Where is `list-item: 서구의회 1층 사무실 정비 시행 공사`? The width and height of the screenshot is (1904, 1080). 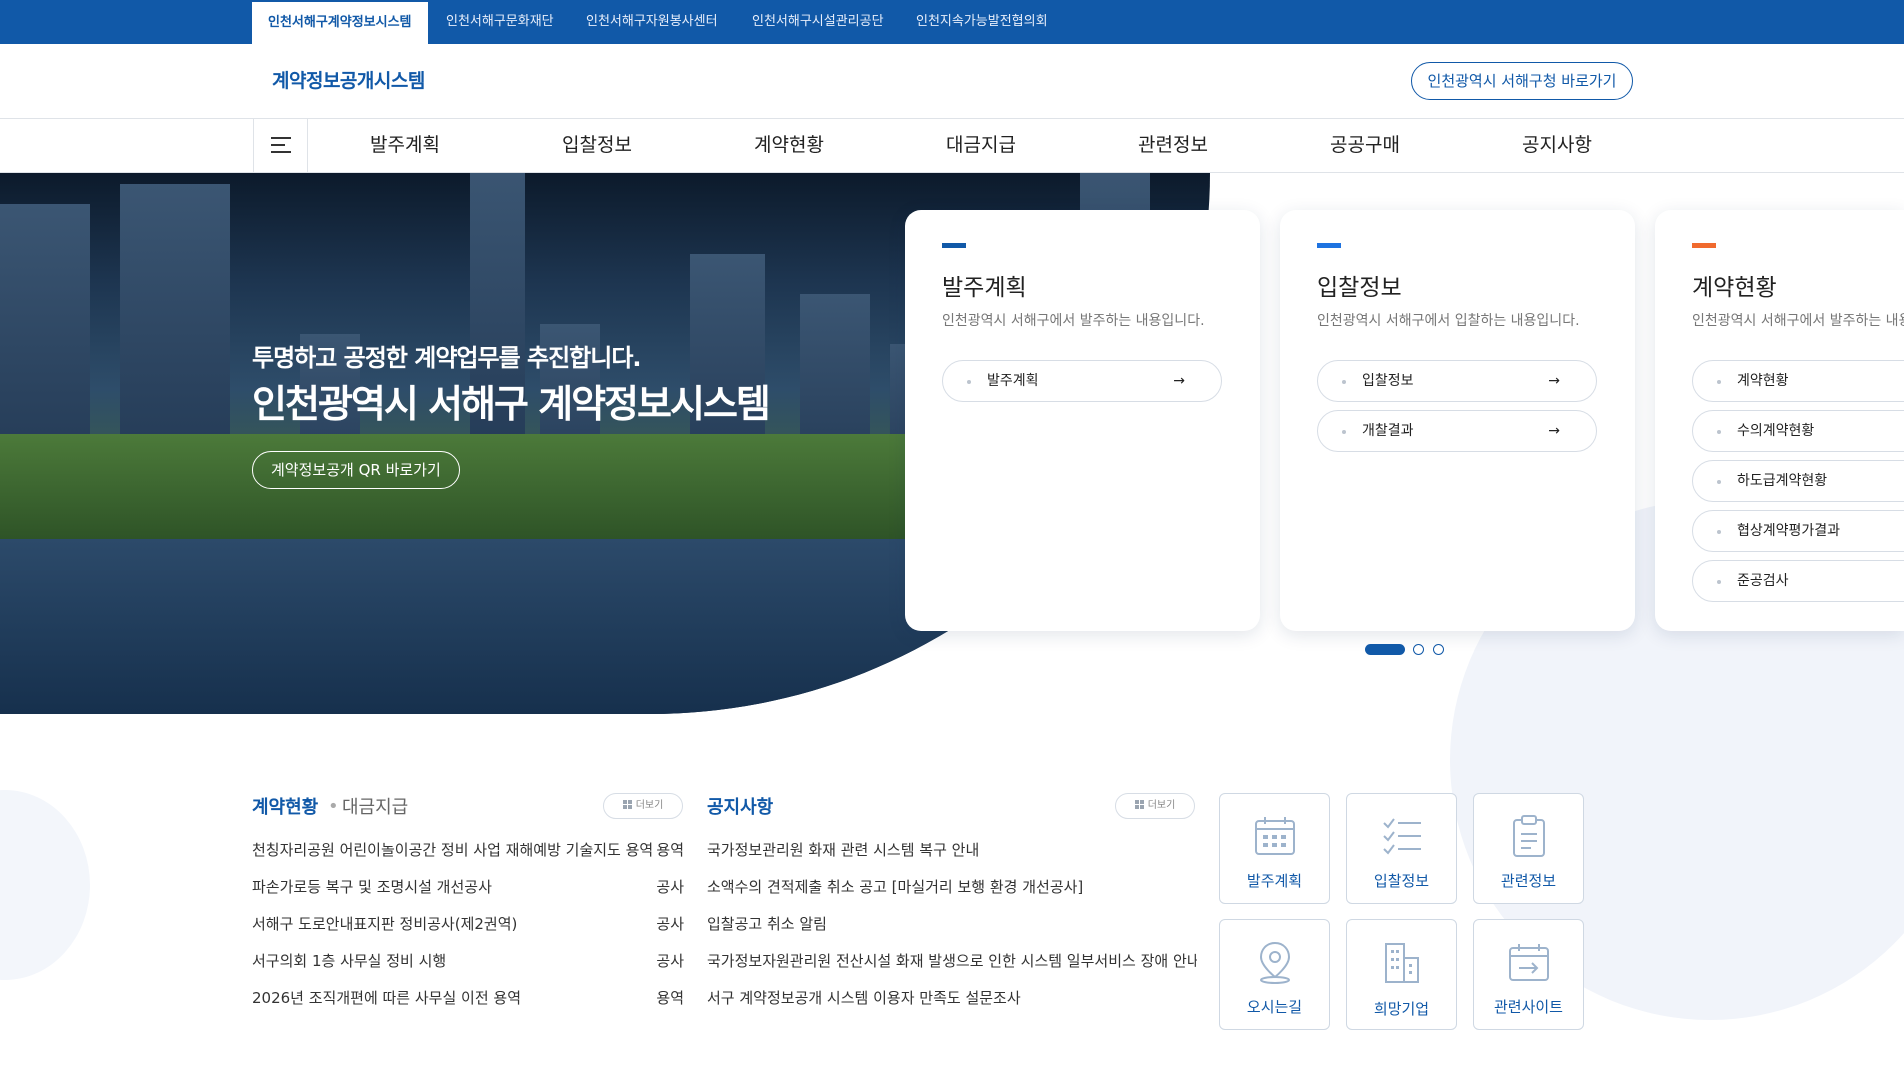 list-item: 서구의회 1층 사무실 정비 시행 공사 is located at coordinates (468, 961).